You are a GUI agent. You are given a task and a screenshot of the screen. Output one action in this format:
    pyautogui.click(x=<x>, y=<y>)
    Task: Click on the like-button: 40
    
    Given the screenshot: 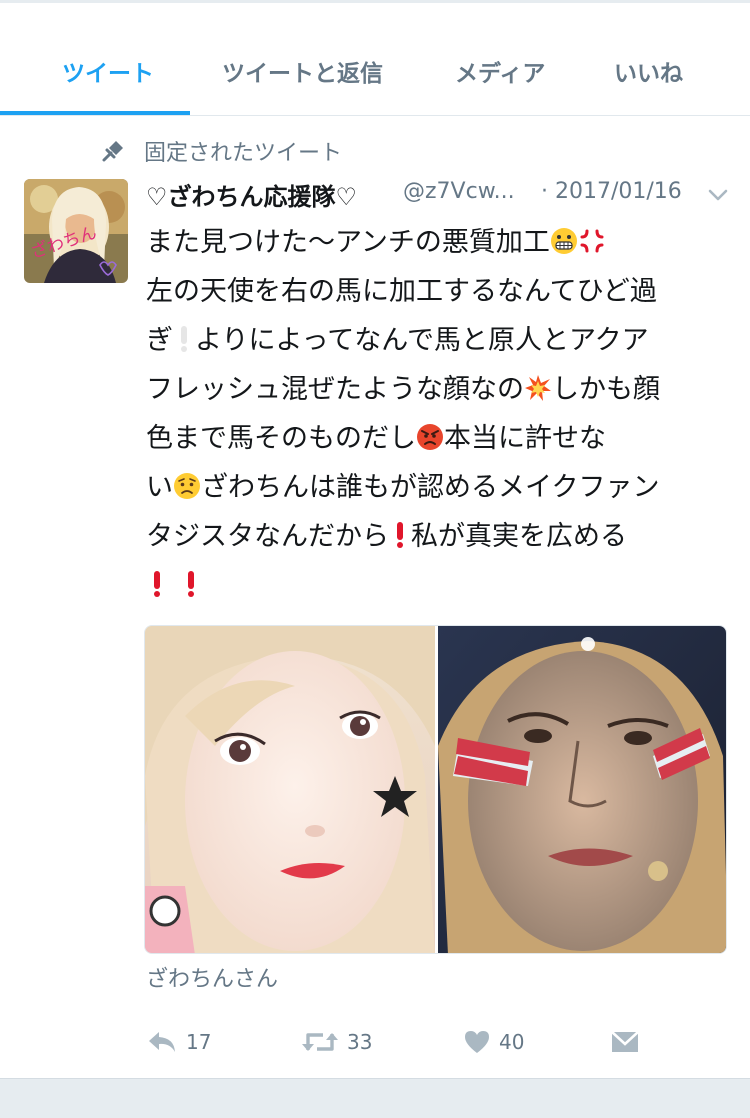 What is the action you would take?
    pyautogui.click(x=493, y=1042)
    